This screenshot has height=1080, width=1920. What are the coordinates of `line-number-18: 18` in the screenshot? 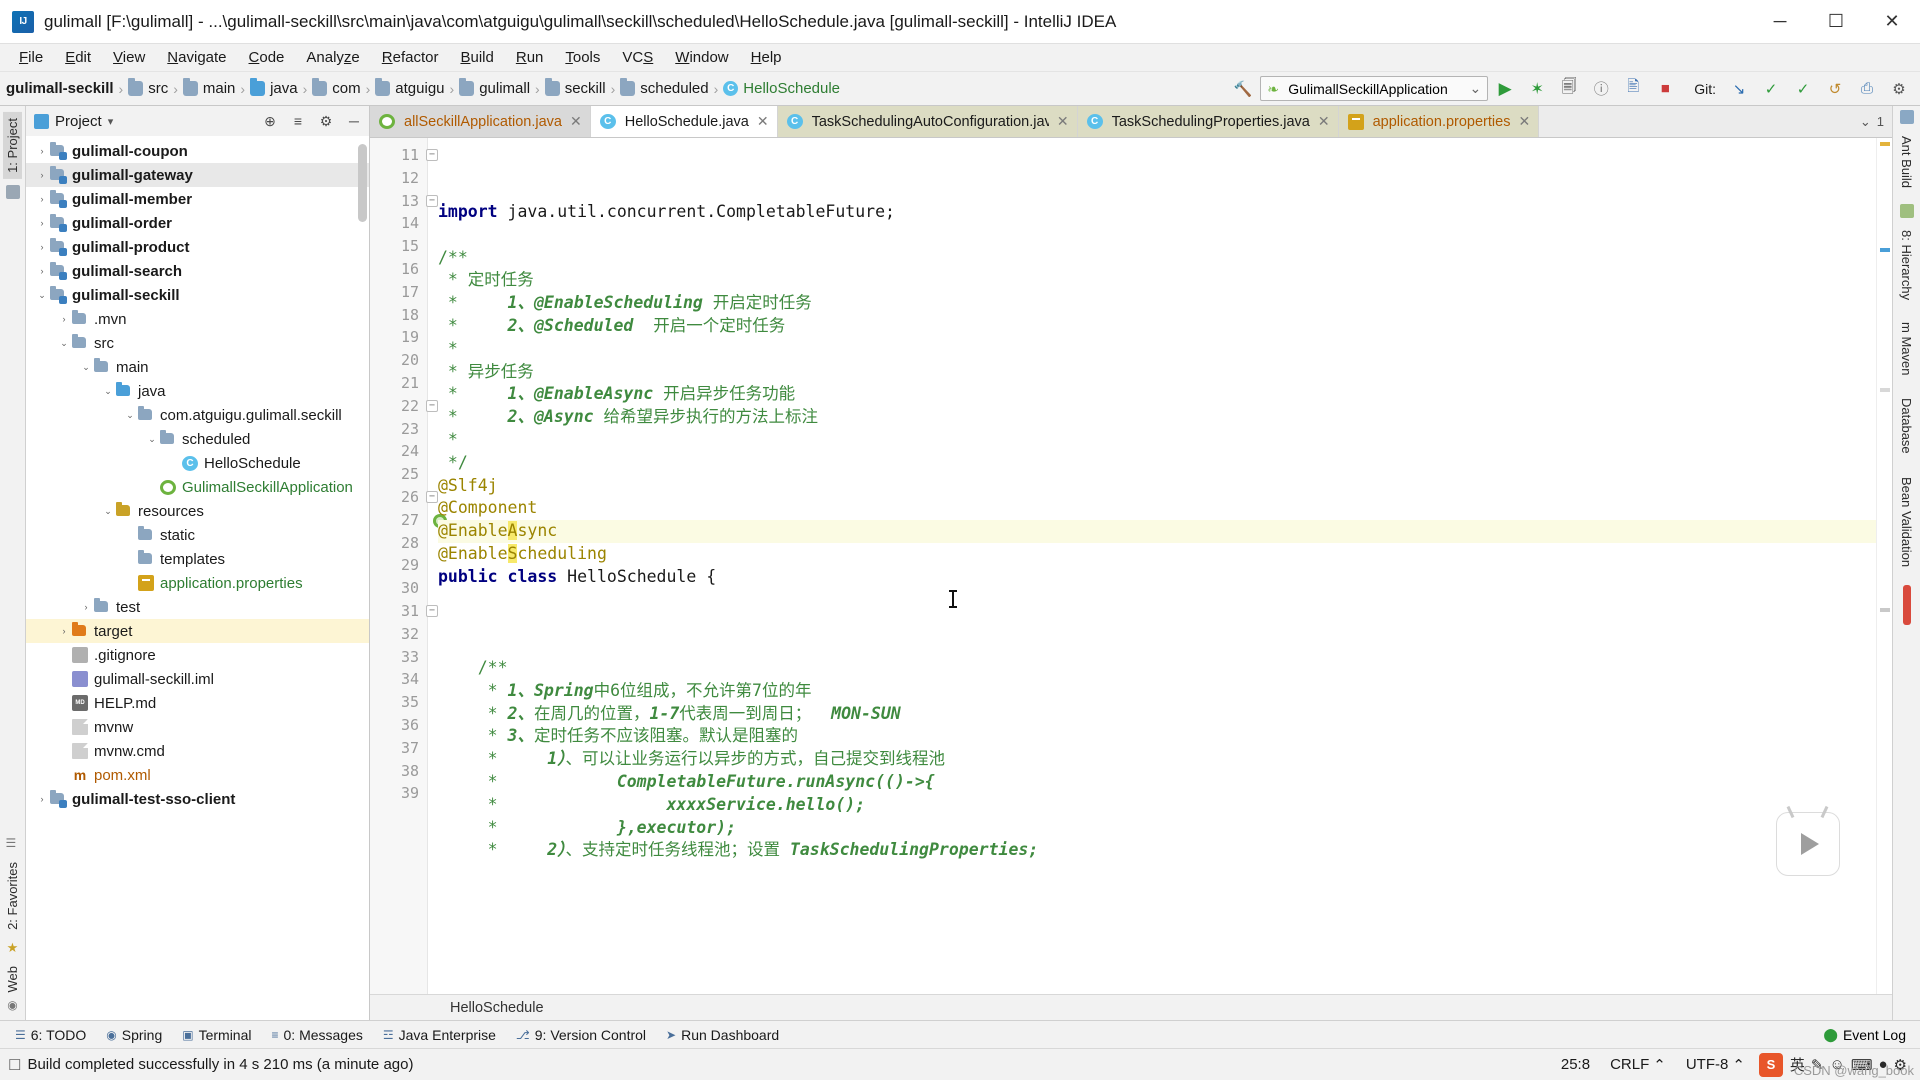 It's located at (398, 315).